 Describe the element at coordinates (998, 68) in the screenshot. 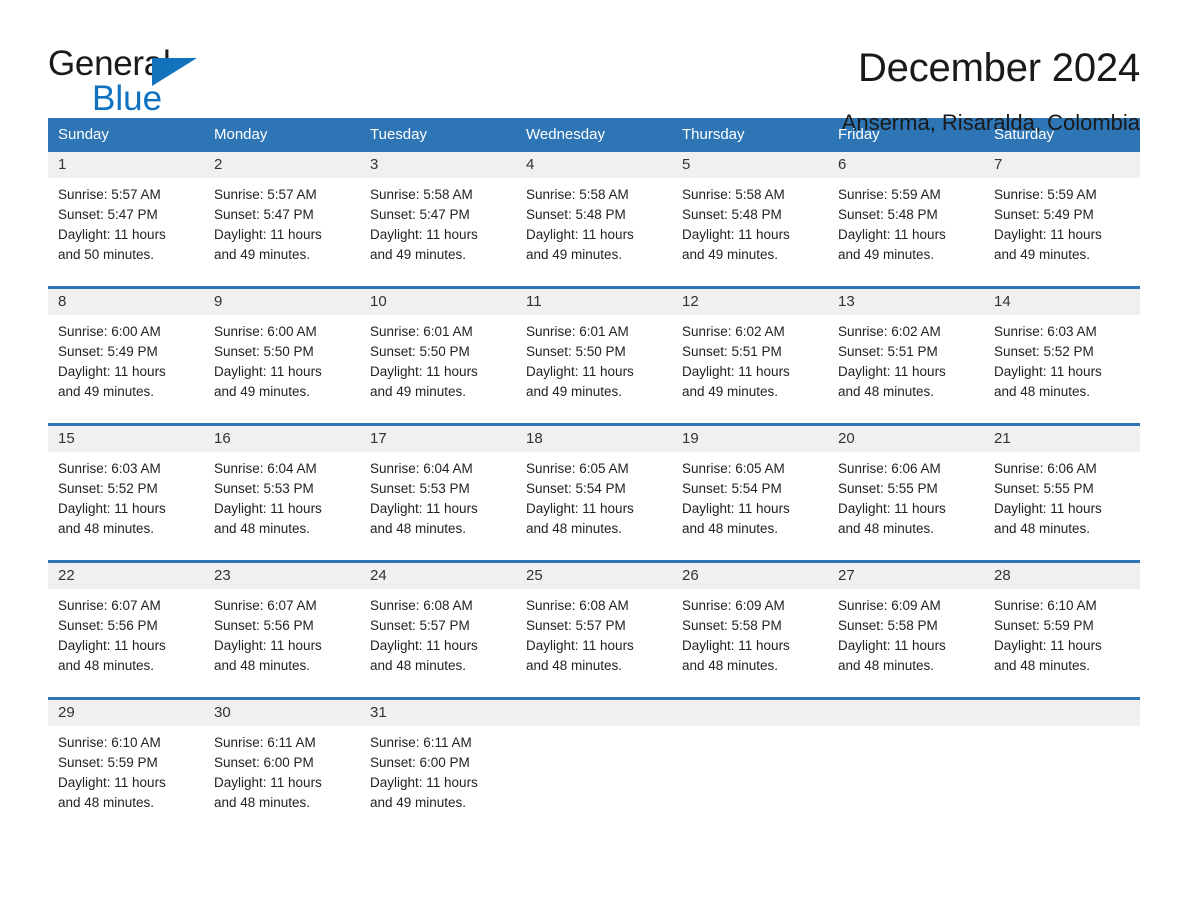

I see `page-title: December 2024` at that location.